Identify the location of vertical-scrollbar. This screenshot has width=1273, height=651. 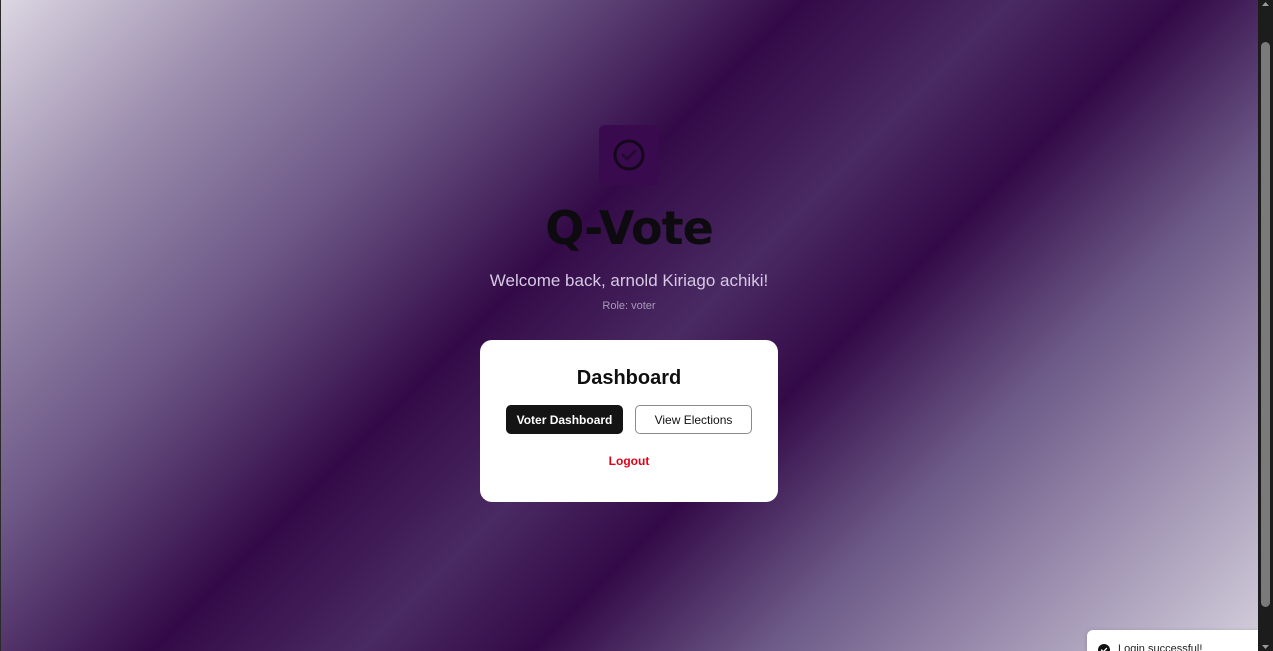
(1265, 325).